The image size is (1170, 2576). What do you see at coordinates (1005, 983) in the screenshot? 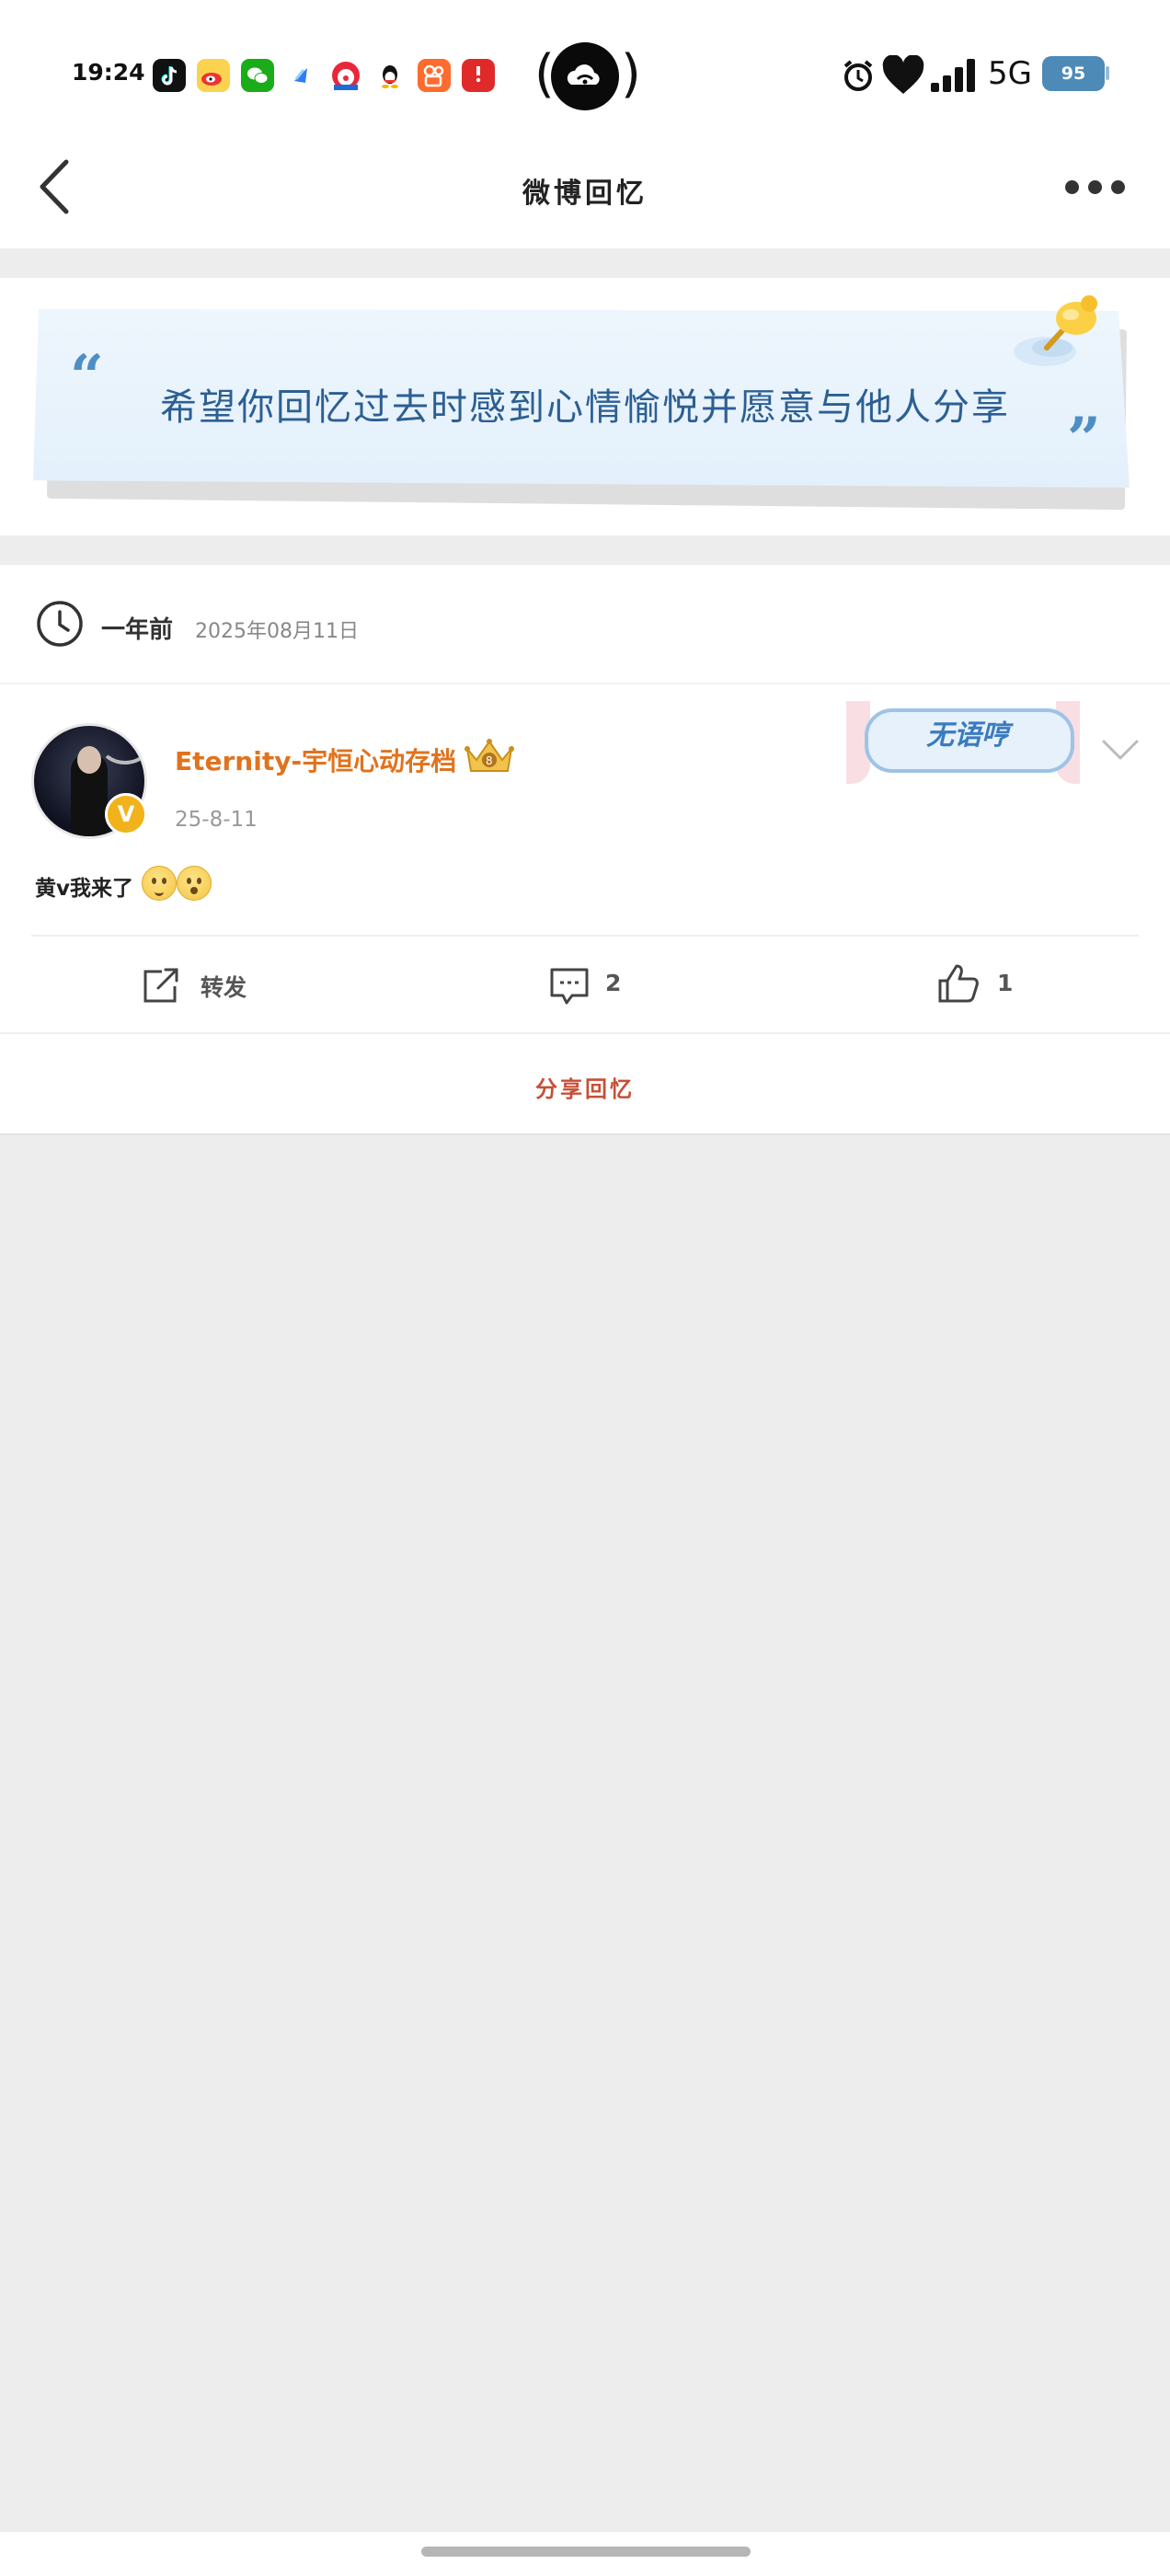
I see `like-count: 1` at bounding box center [1005, 983].